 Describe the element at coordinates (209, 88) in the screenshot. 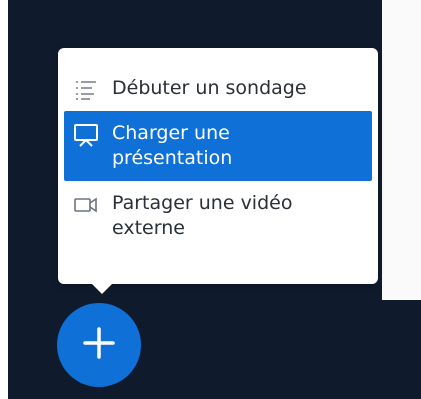

I see `menu-item-label: Débuter un sondage` at that location.